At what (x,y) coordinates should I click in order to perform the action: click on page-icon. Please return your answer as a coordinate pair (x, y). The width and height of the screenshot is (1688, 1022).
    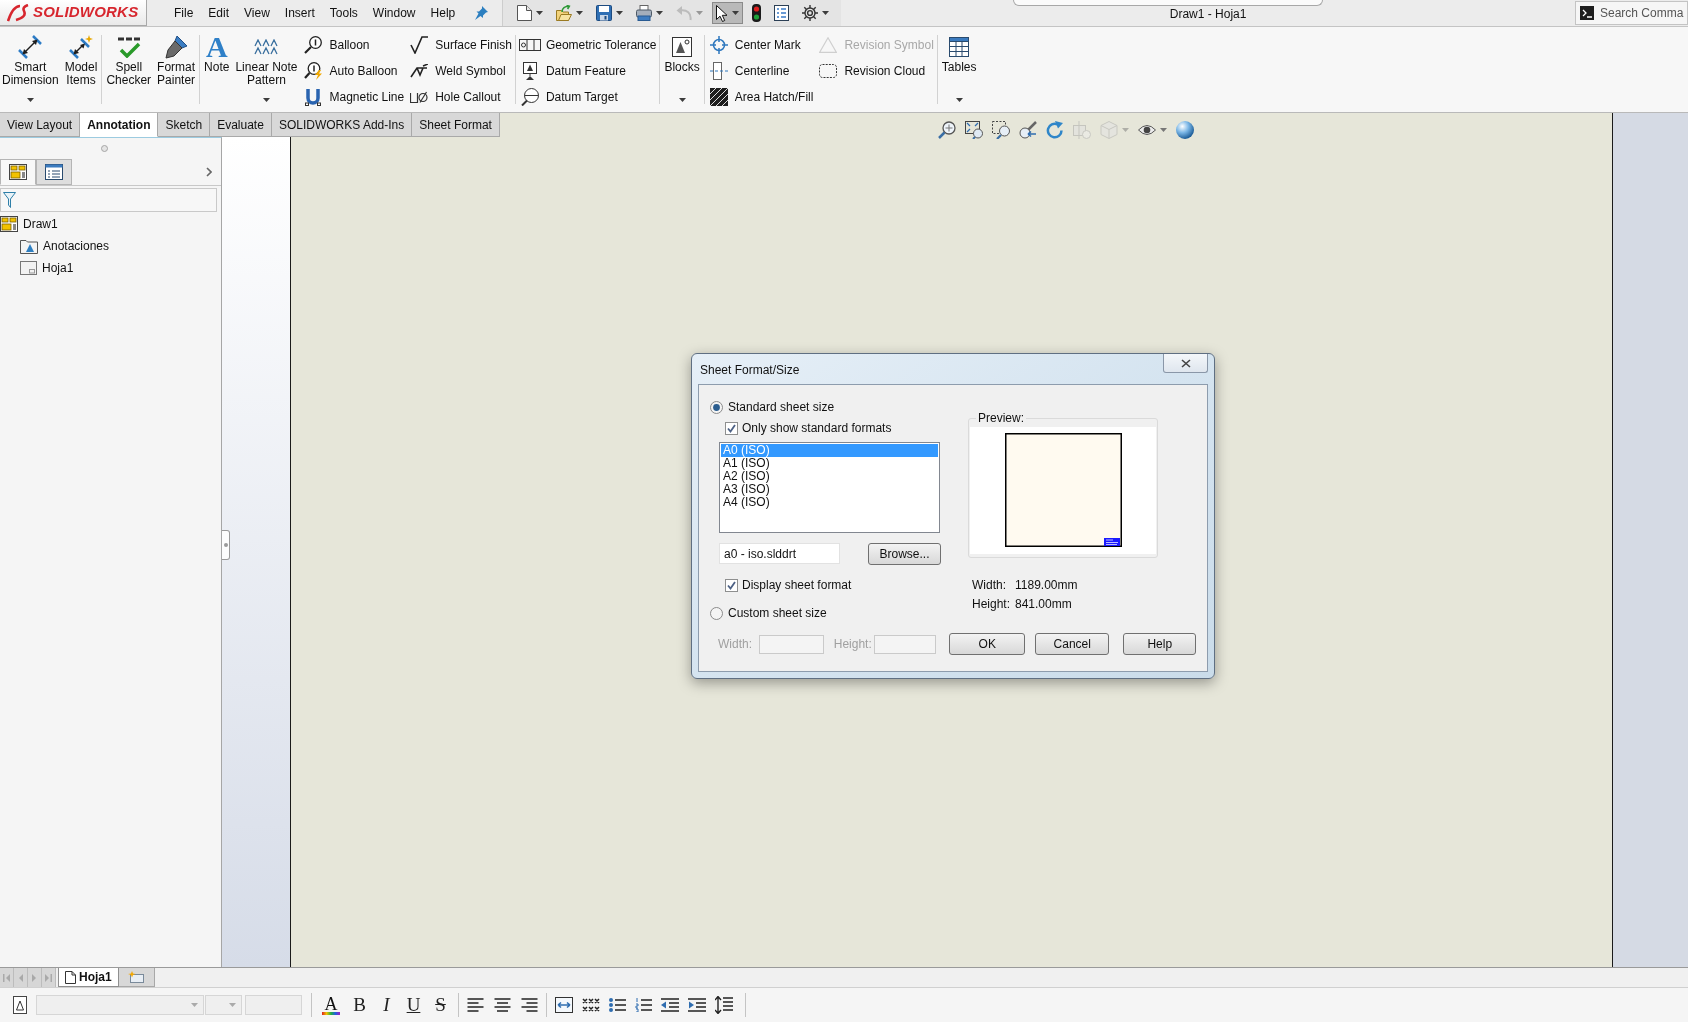
    Looking at the image, I should click on (70, 977).